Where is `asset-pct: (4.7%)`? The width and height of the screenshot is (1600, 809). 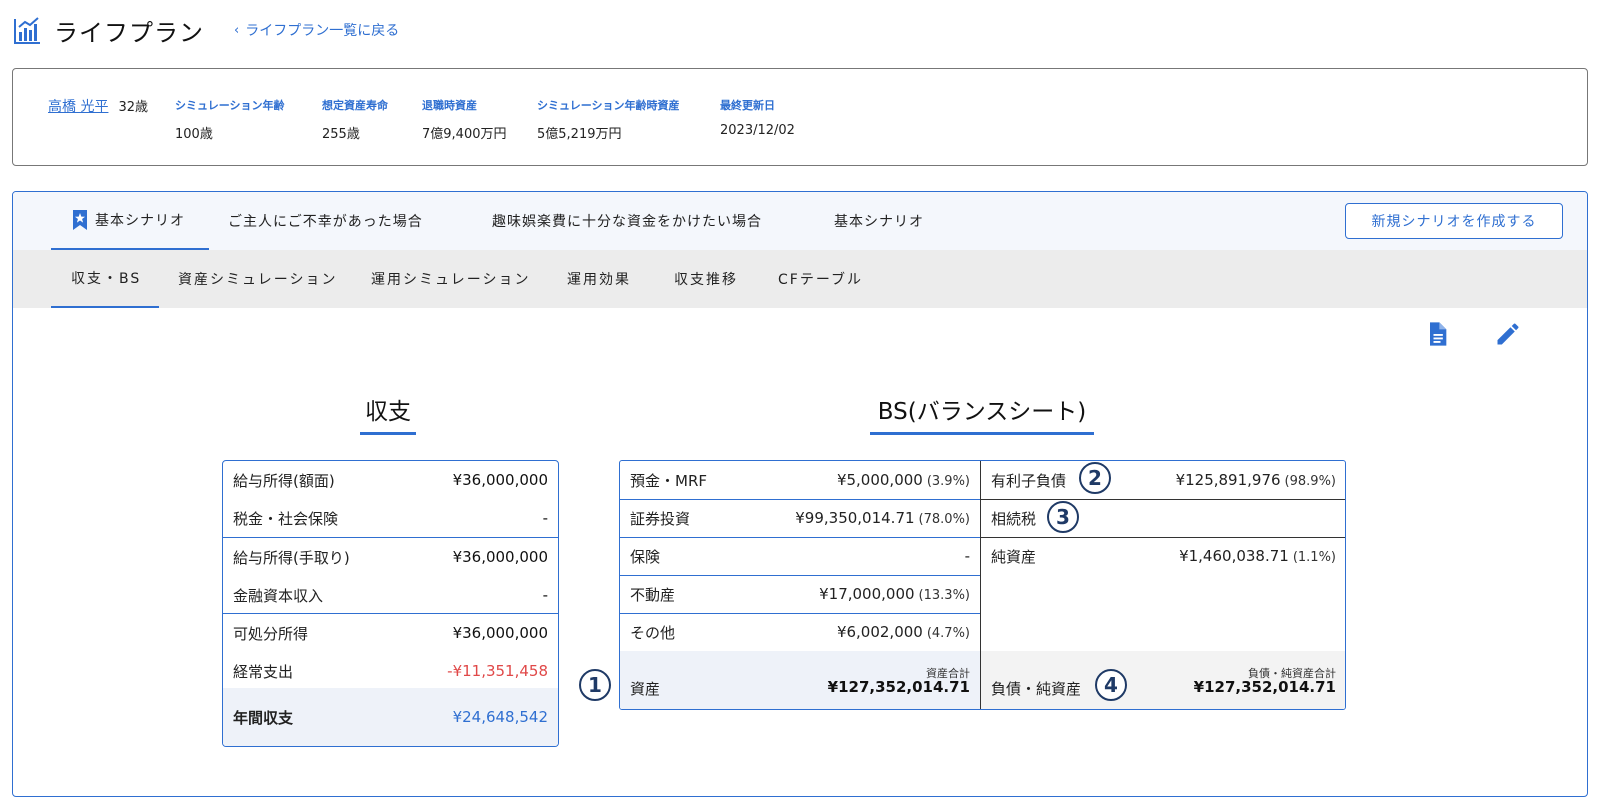
asset-pct: (4.7%) is located at coordinates (948, 633).